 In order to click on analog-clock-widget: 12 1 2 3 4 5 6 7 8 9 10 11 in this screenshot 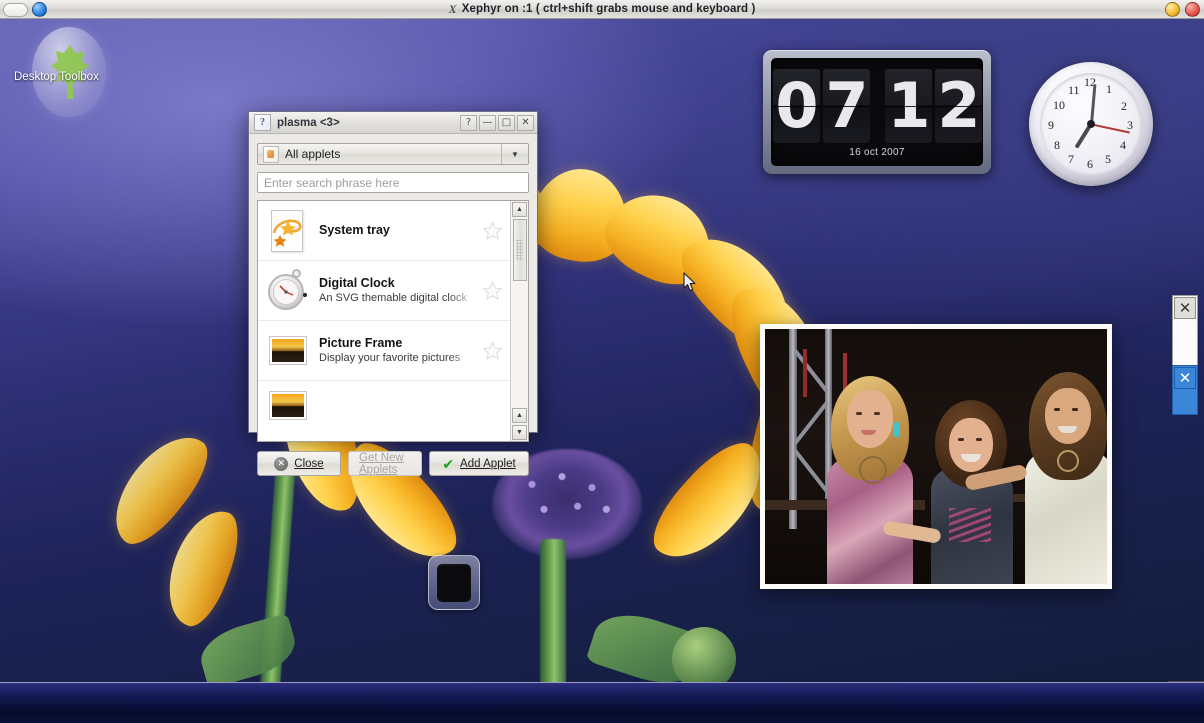, I will do `click(1091, 124)`.